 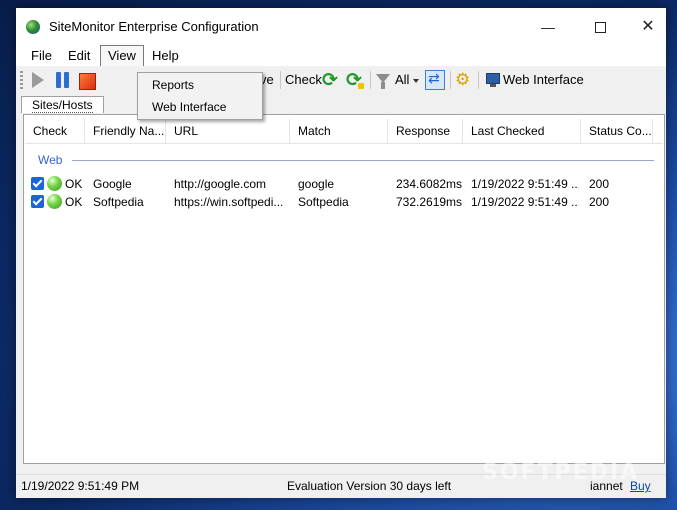 I want to click on window-title: SiteMonitor Enterprise Configuration, so click(x=154, y=26).